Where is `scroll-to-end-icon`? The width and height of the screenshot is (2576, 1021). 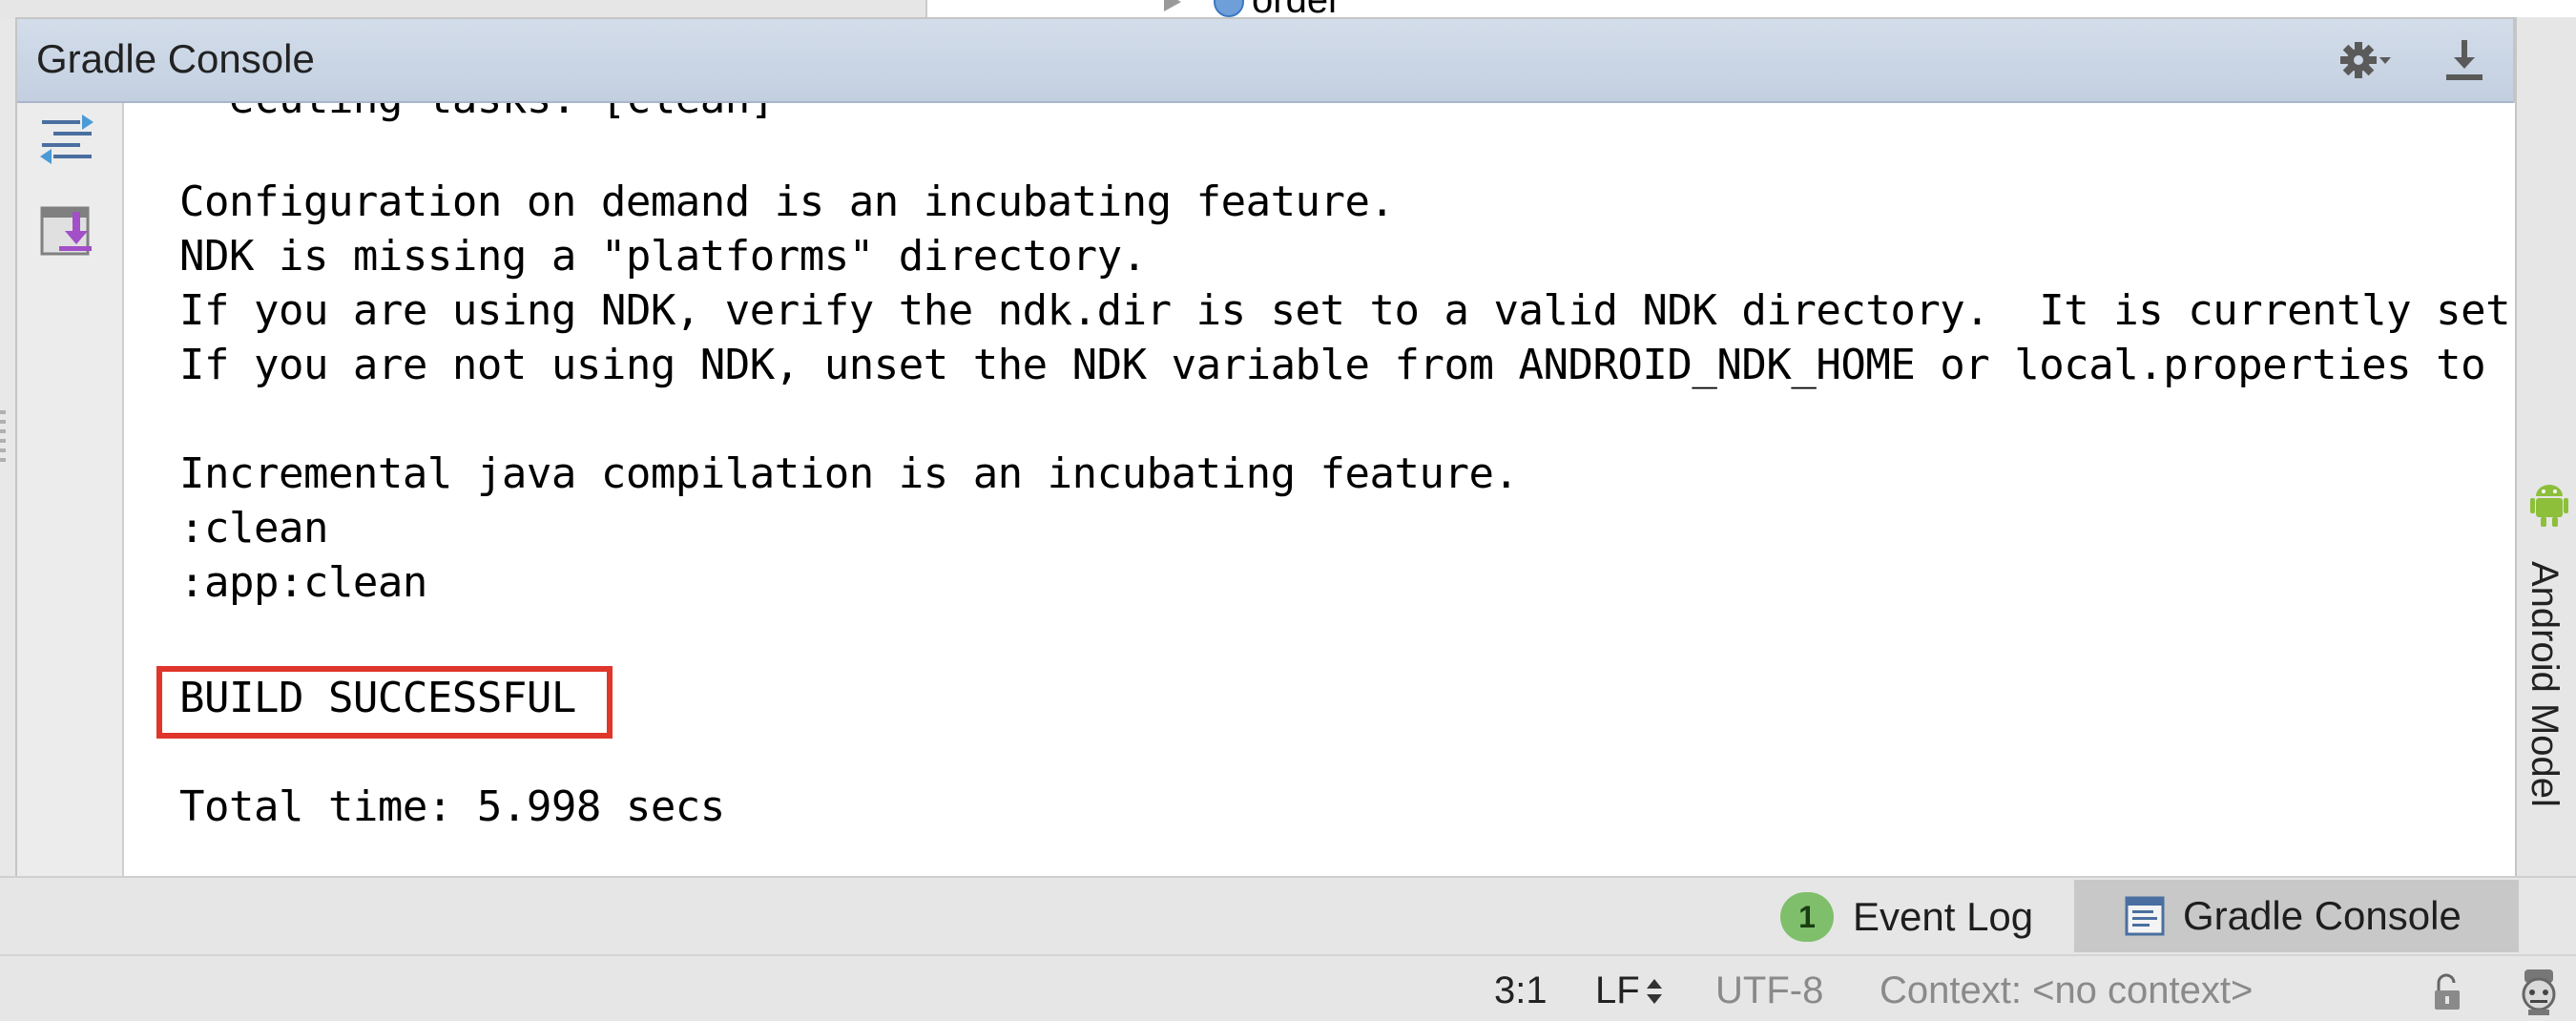
scroll-to-end-icon is located at coordinates (67, 231).